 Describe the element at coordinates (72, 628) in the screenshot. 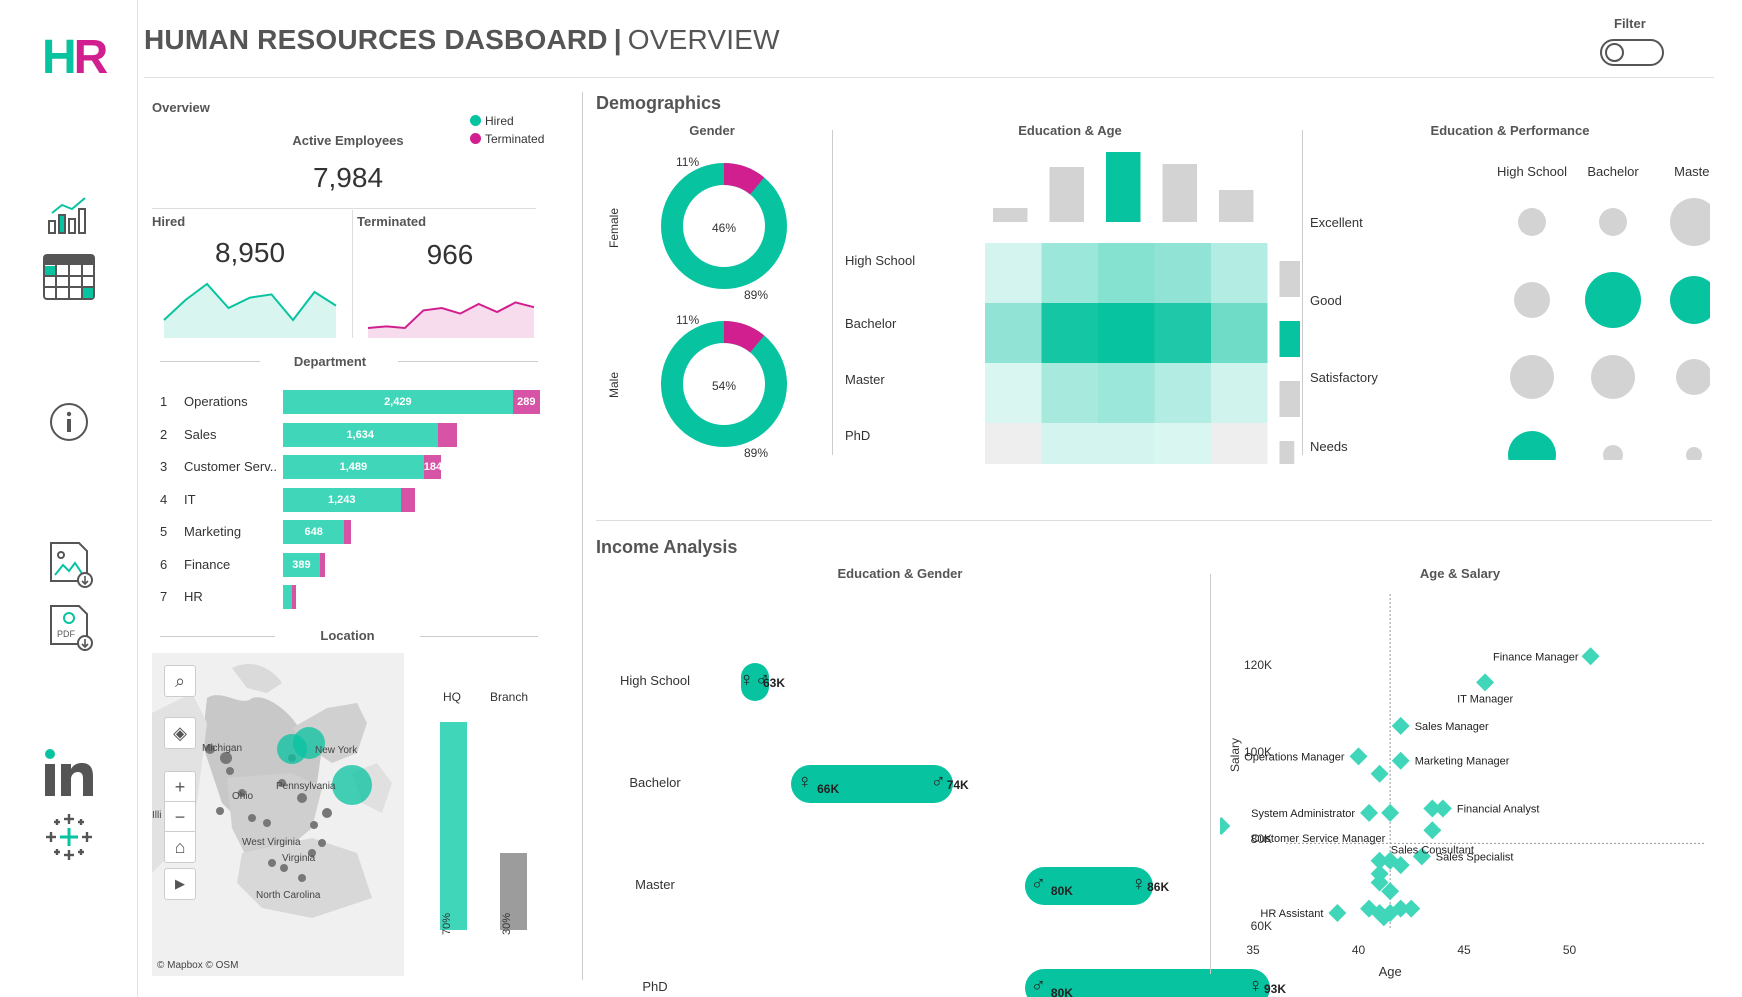

I see `pdf-download-icon: PDF` at that location.